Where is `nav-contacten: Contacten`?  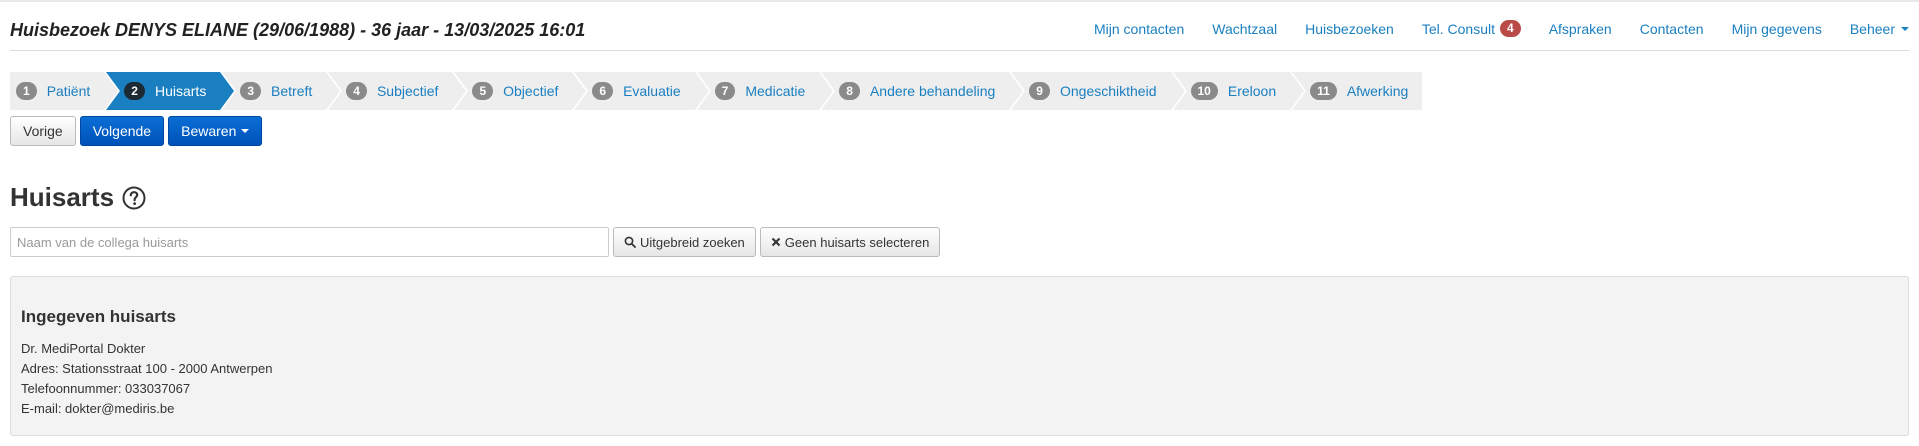 nav-contacten: Contacten is located at coordinates (1672, 28).